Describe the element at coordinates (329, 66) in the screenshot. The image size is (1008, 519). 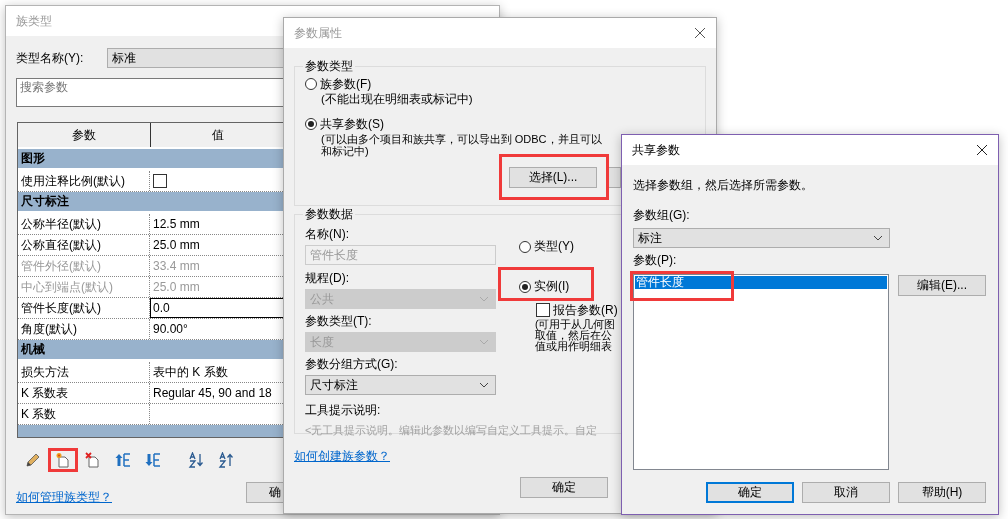
I see `group-label: 参数类型` at that location.